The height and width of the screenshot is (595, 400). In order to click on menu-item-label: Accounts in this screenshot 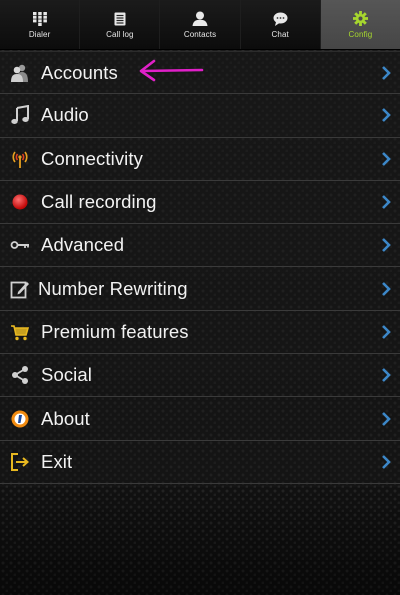, I will do `click(79, 72)`.